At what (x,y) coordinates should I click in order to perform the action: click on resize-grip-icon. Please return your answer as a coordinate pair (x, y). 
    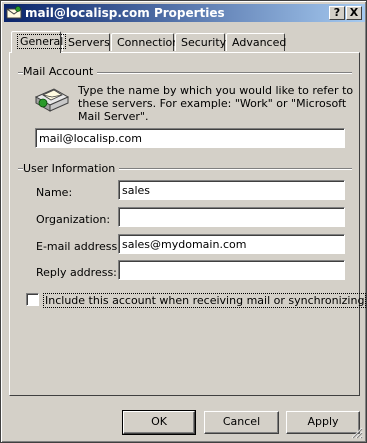
    Looking at the image, I should click on (357, 433).